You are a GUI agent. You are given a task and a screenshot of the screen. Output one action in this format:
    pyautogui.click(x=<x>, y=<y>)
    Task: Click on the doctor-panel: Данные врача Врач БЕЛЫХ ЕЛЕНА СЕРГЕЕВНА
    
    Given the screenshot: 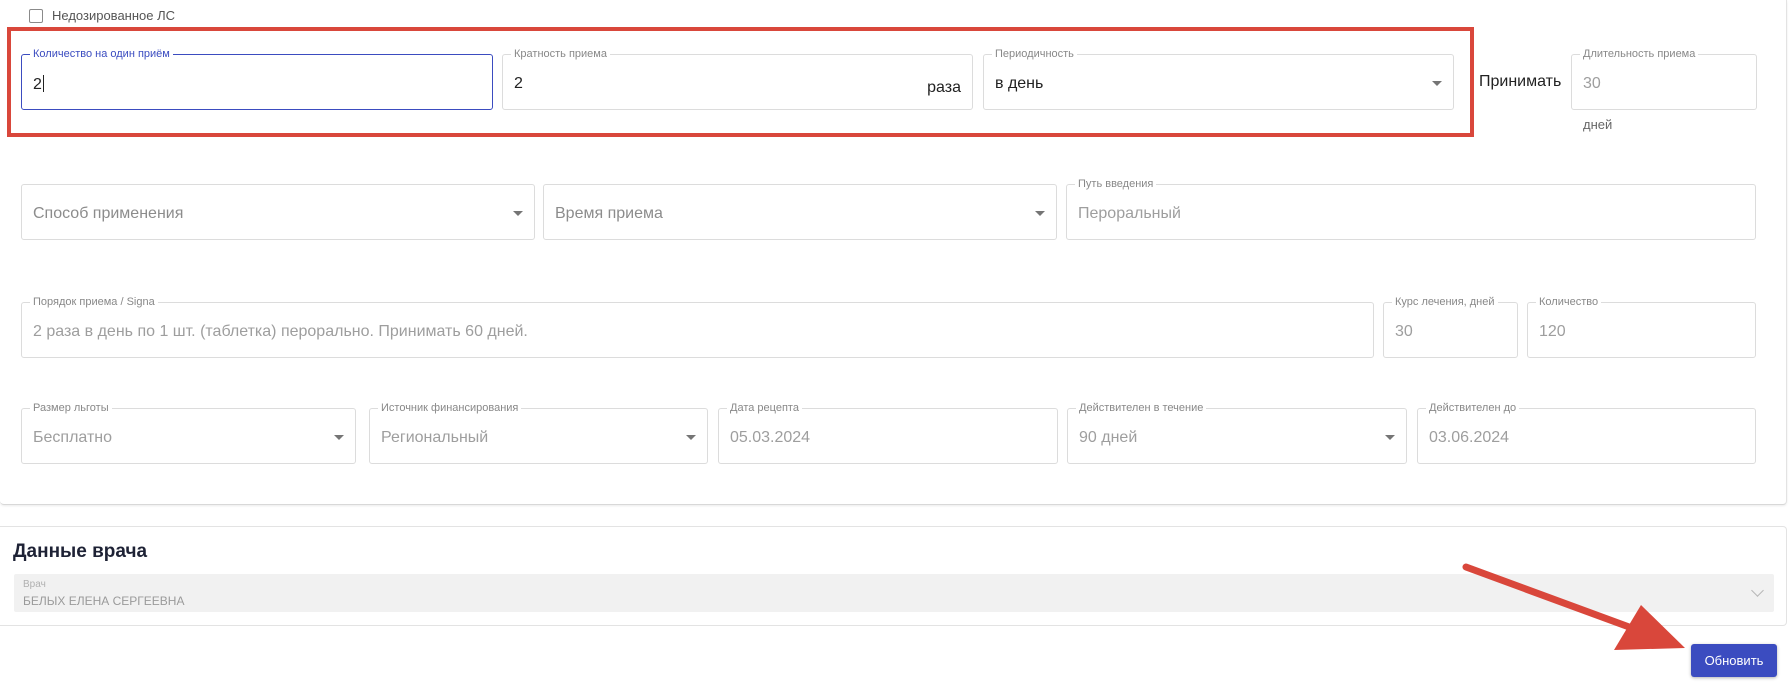 What is the action you would take?
    pyautogui.click(x=893, y=576)
    